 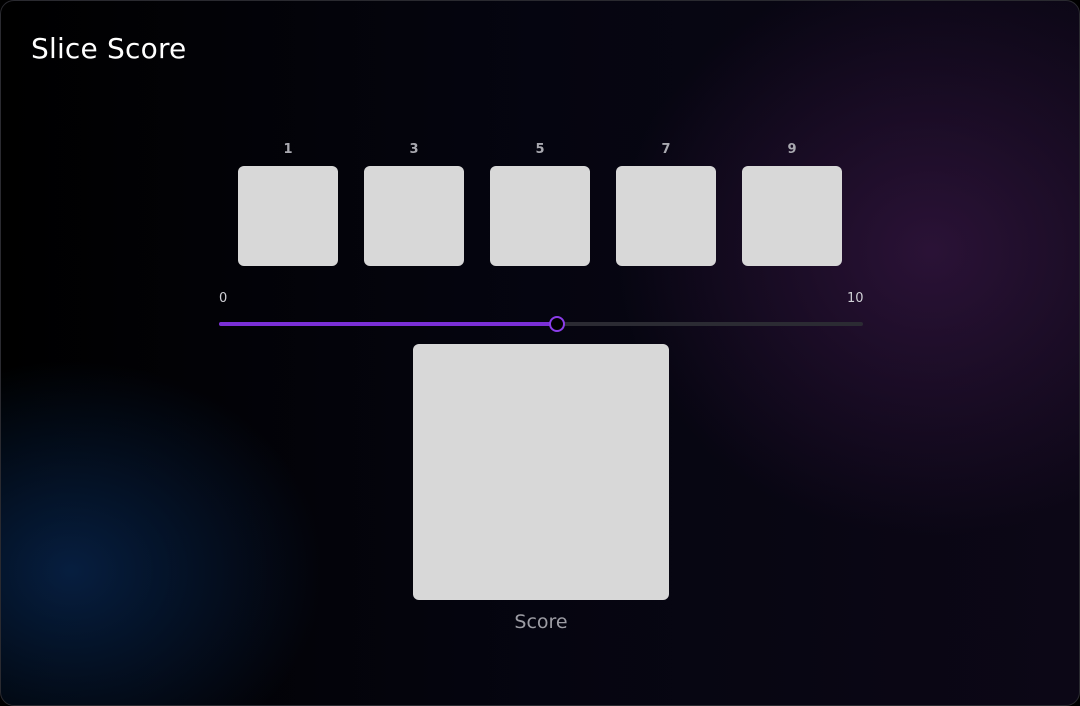 I want to click on slice-7: 7, so click(x=666, y=203).